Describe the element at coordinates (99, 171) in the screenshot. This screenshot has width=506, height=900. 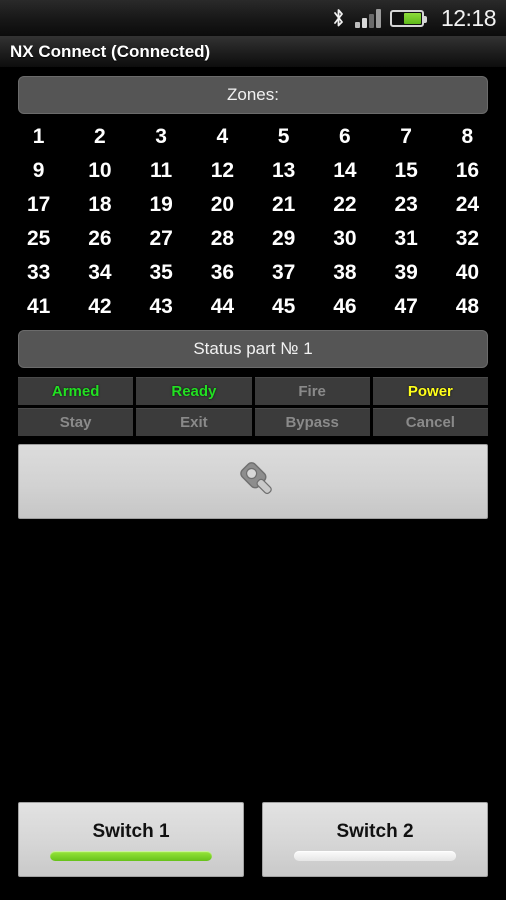
I see `zone-cell: 10` at that location.